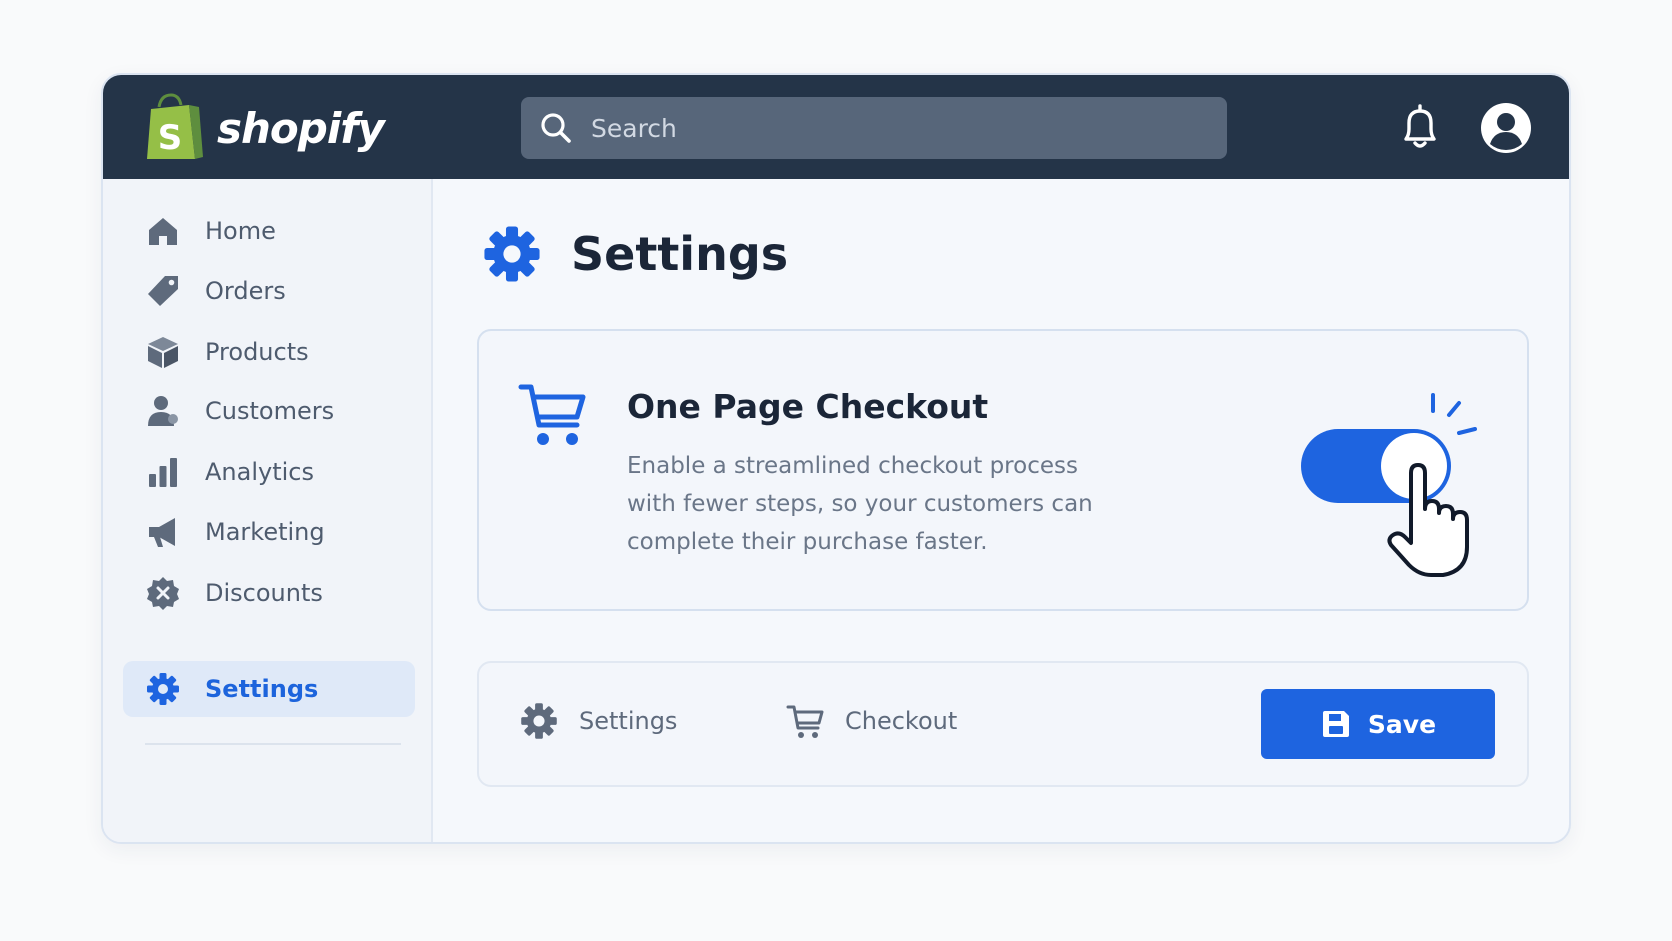 The image size is (1672, 941). Describe the element at coordinates (1003, 724) in the screenshot. I see `bottom-action-bar: Settings Checkout Save` at that location.